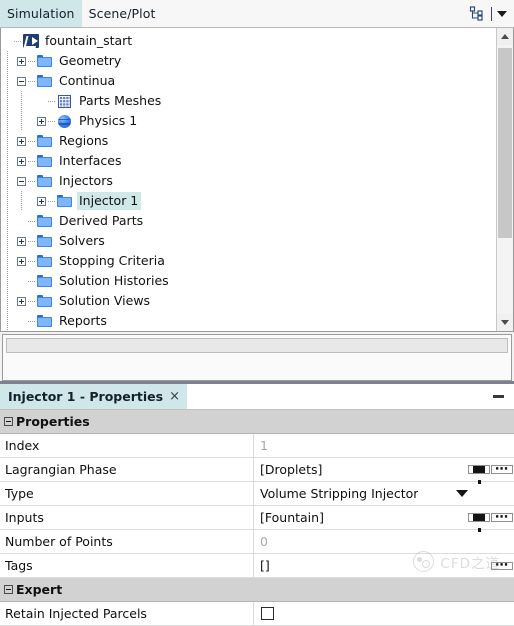 Image resolution: width=514 pixels, height=626 pixels. What do you see at coordinates (248, 201) in the screenshot?
I see `tree-node-injector-1: Injector 1` at bounding box center [248, 201].